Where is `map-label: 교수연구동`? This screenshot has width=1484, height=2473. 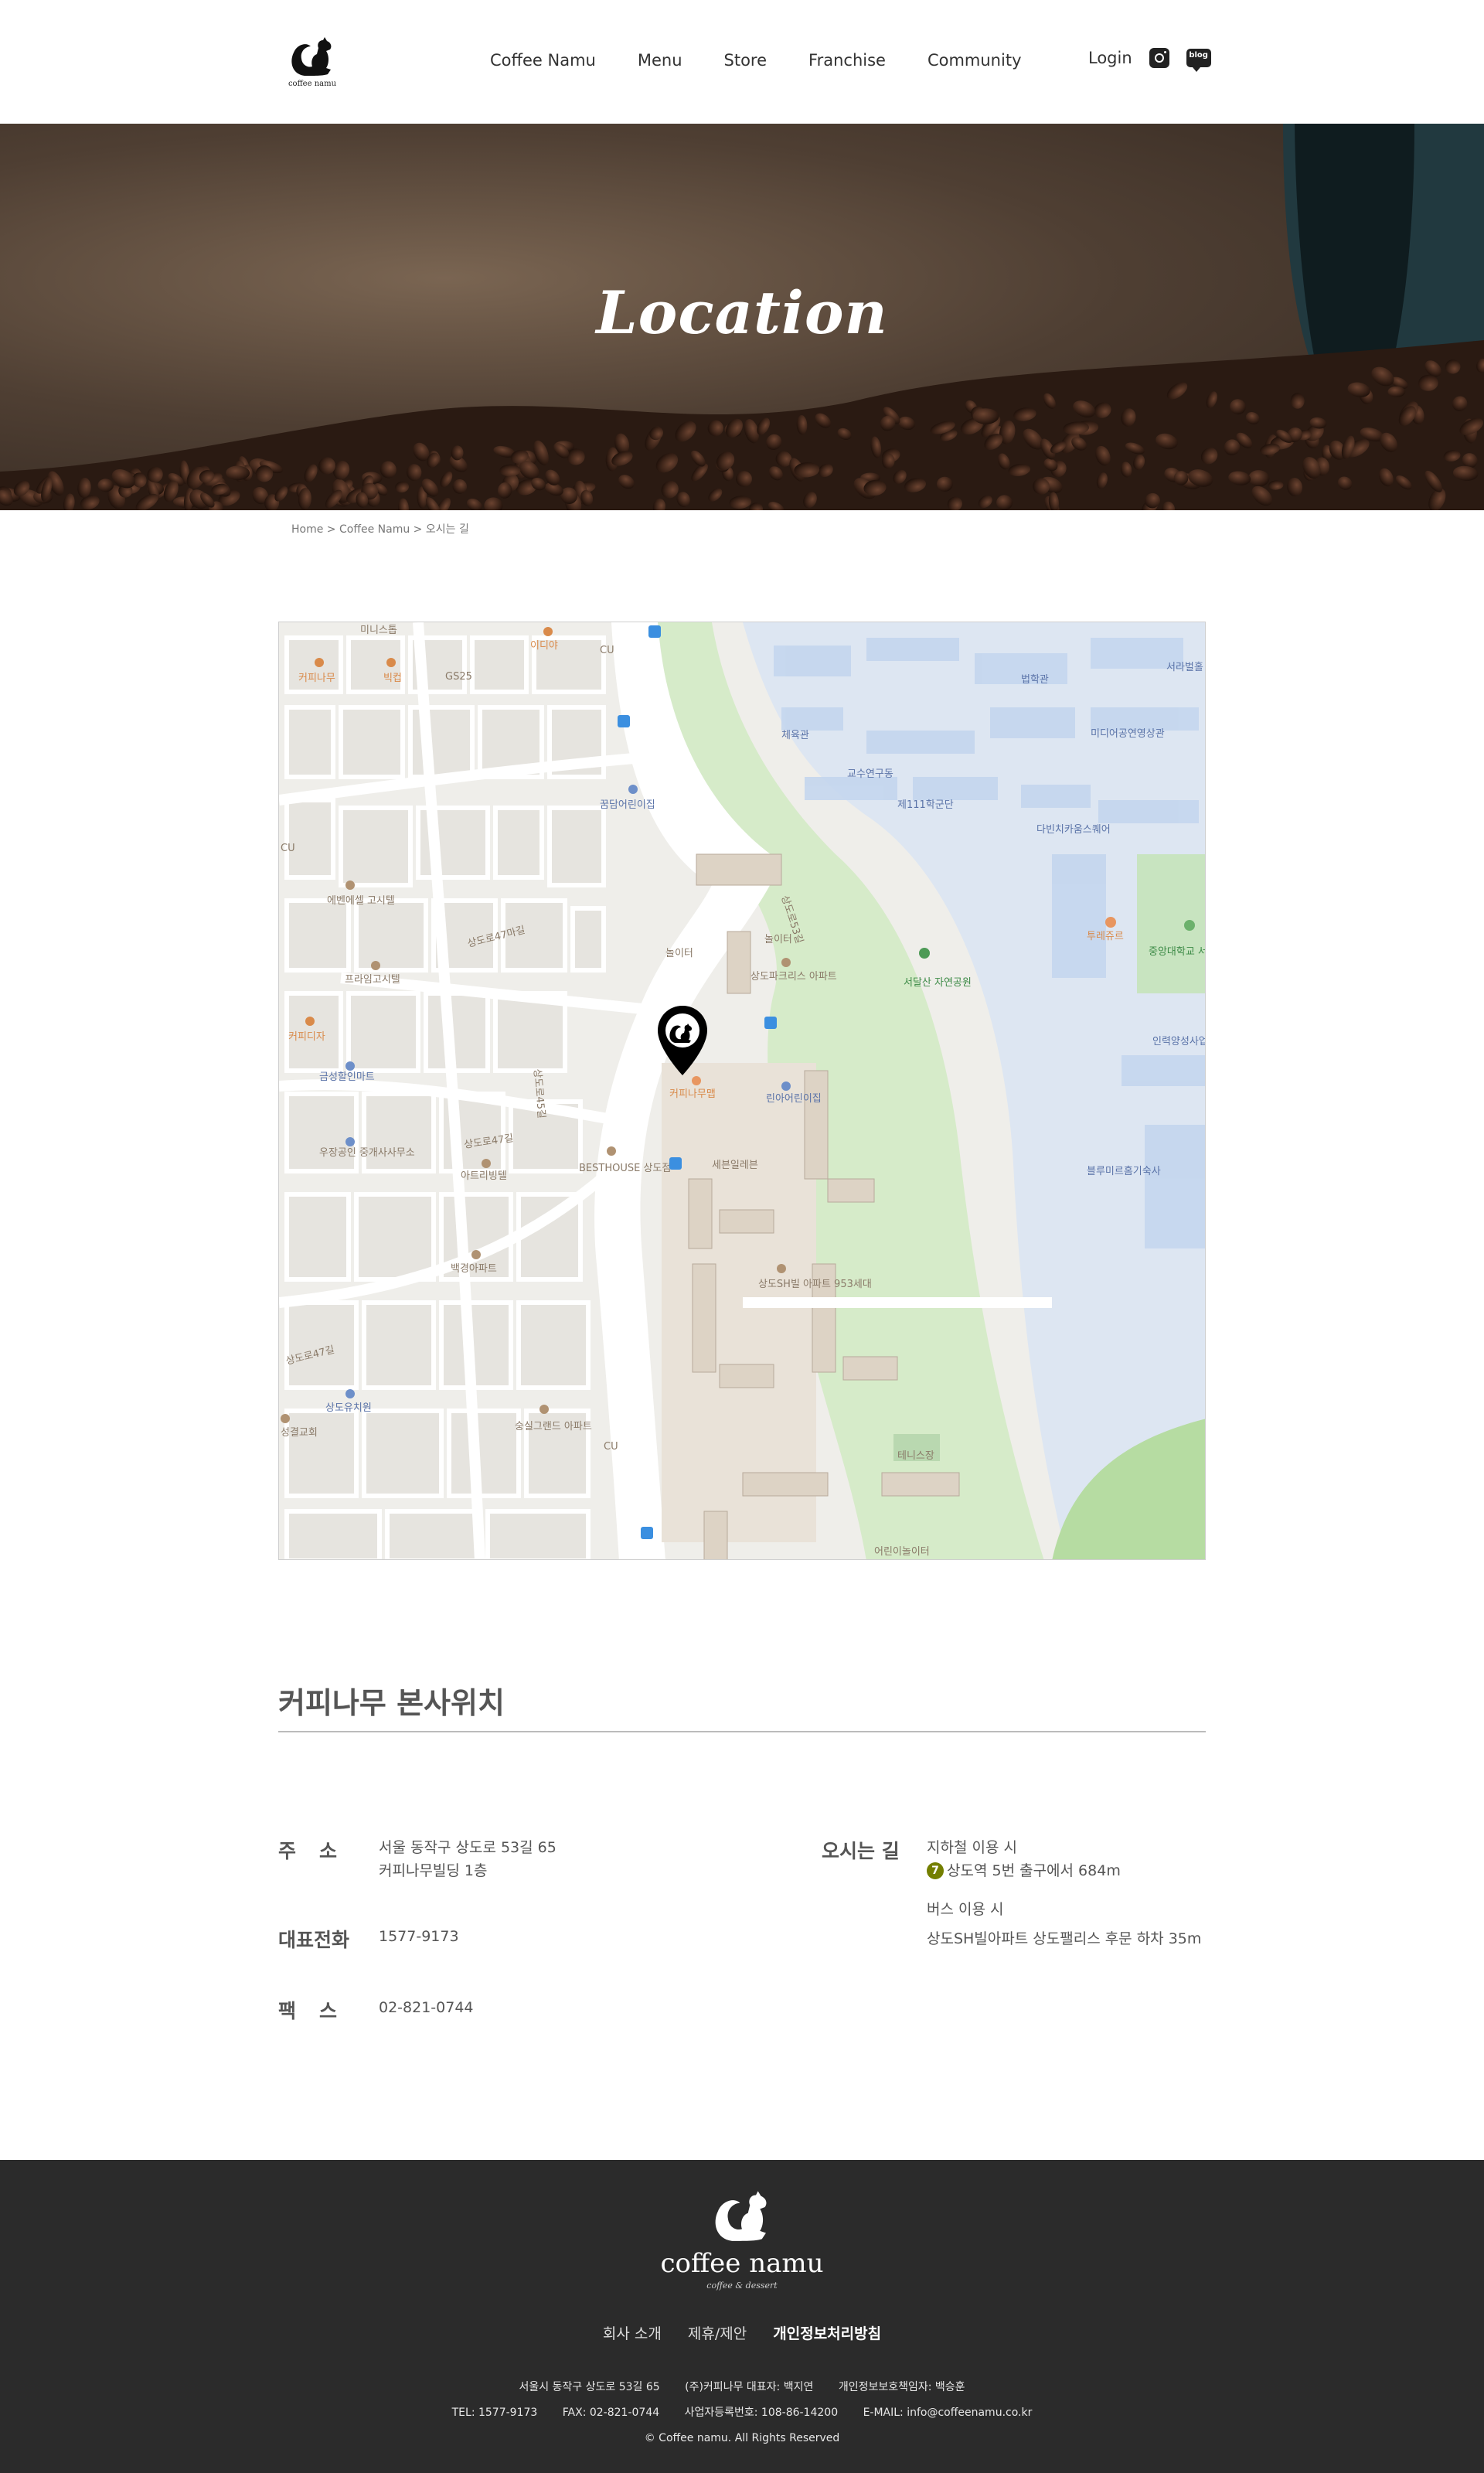 map-label: 교수연구동 is located at coordinates (870, 774).